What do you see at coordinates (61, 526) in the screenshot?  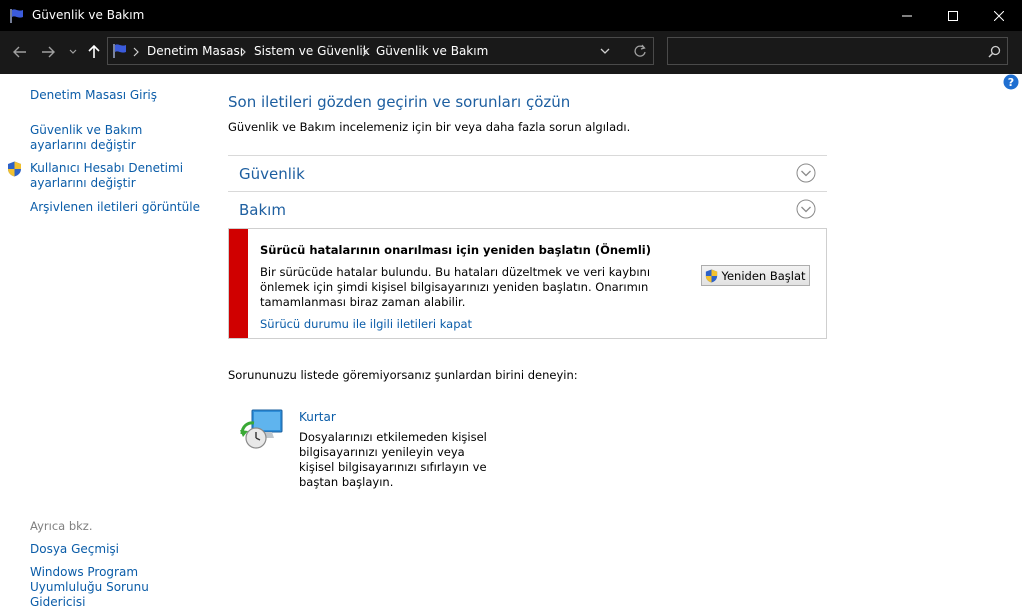 I see `see-also-label: Ayrıca bkz.` at bounding box center [61, 526].